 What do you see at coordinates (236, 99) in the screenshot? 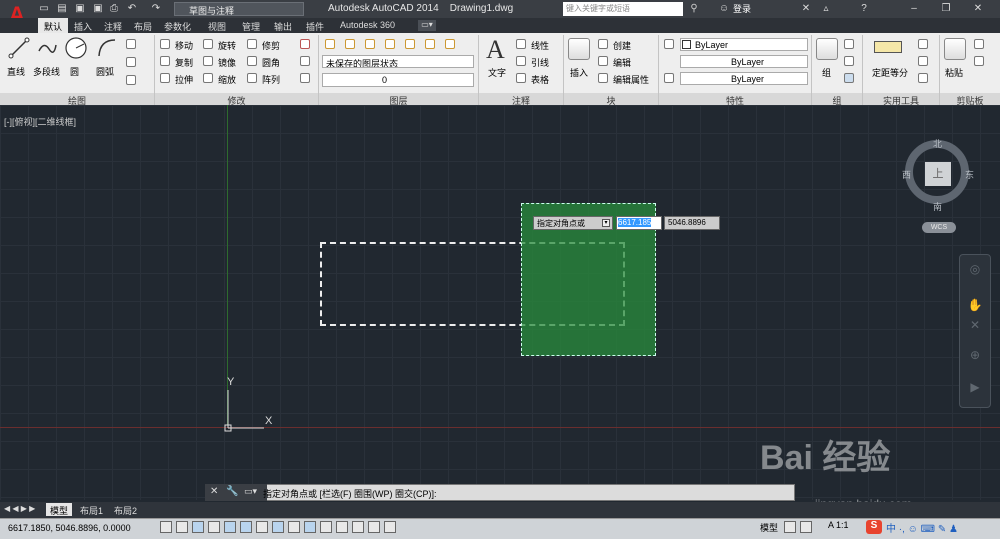
I see `panel-title-modify: 修改` at bounding box center [236, 99].